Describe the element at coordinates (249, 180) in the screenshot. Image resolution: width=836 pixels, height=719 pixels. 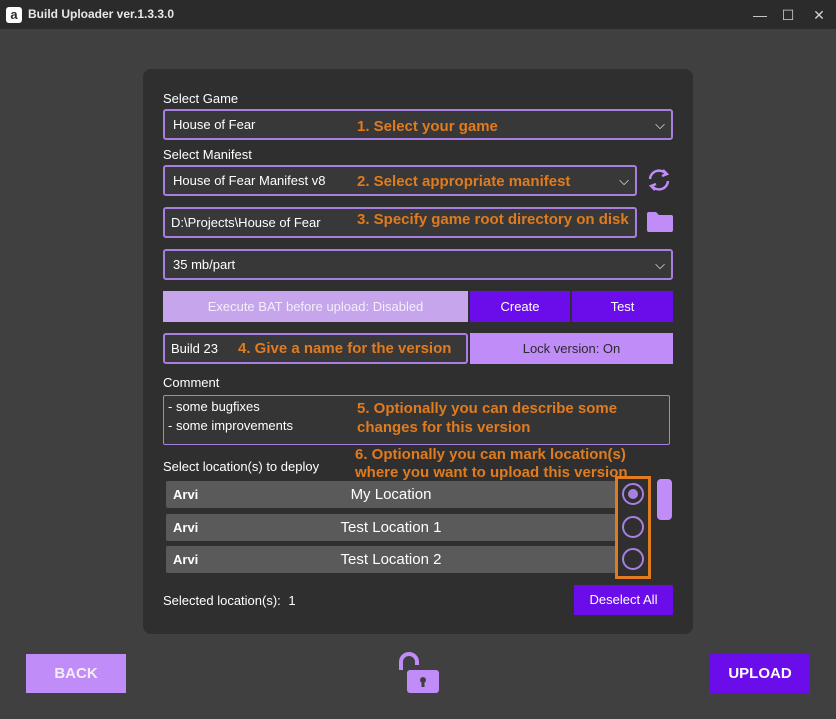
I see `manifest-select-value: House of Fear Manifest v8` at that location.